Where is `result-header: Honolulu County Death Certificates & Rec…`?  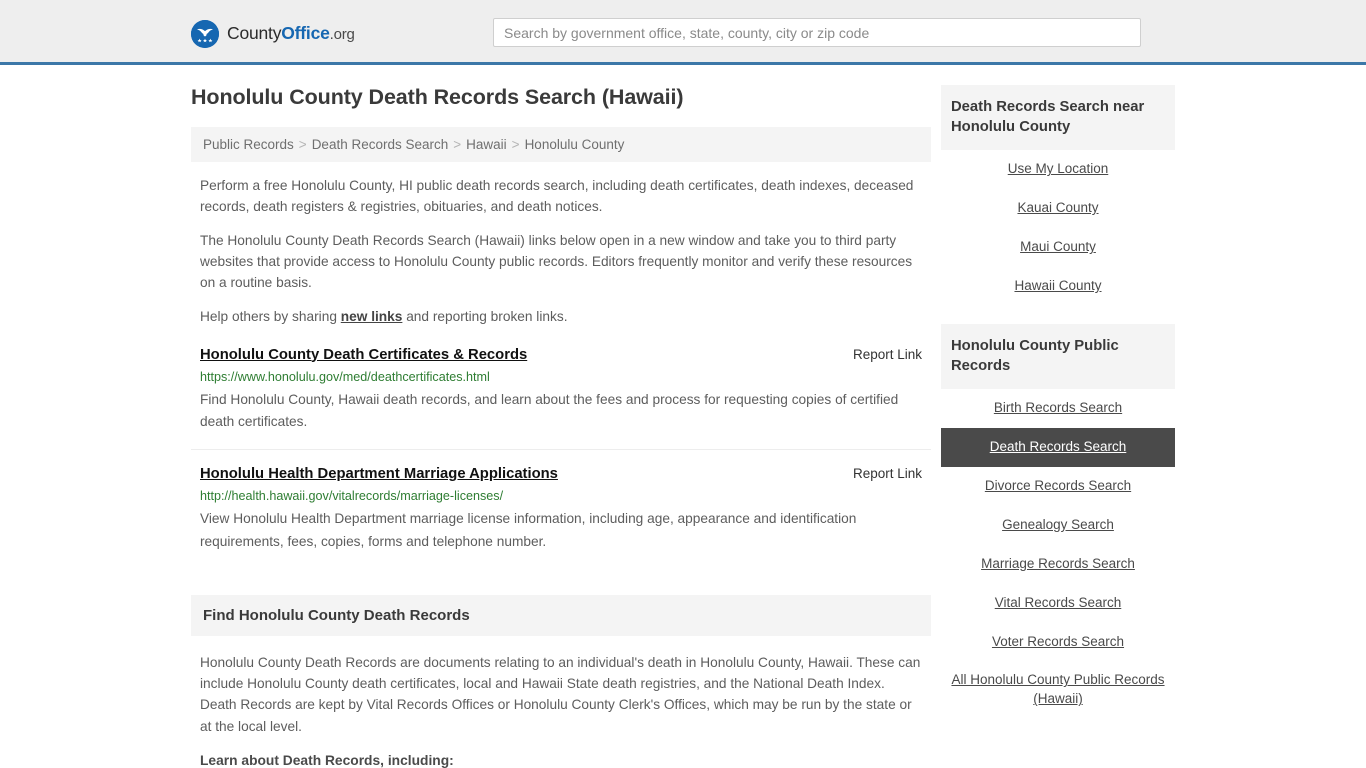
result-header: Honolulu County Death Certificates & Rec… is located at coordinates (561, 355).